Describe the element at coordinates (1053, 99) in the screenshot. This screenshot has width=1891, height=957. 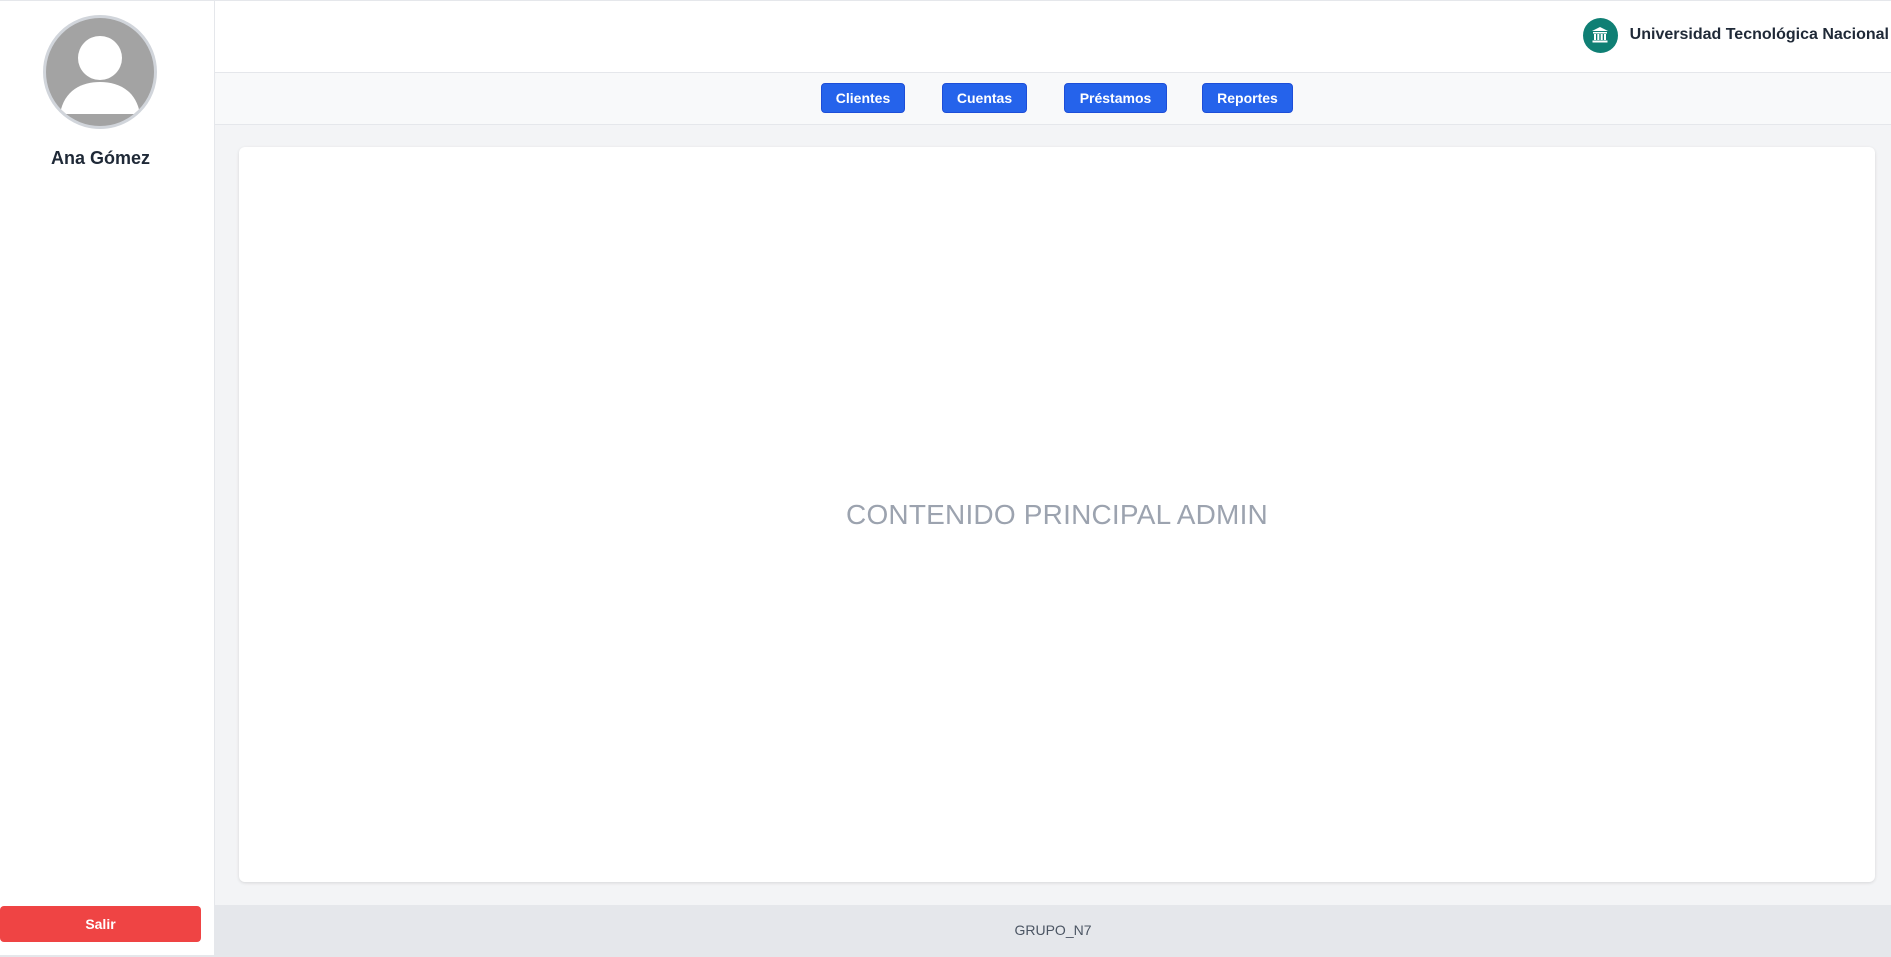
I see `main-nav: Clientes Cuentas Préstamos Reportes` at that location.